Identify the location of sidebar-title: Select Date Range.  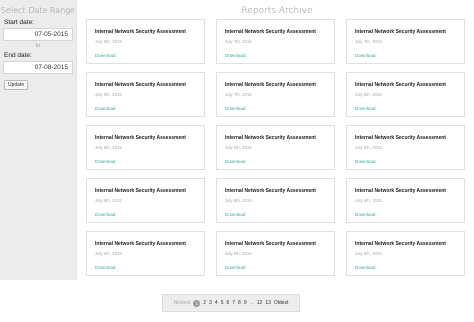
(38, 10).